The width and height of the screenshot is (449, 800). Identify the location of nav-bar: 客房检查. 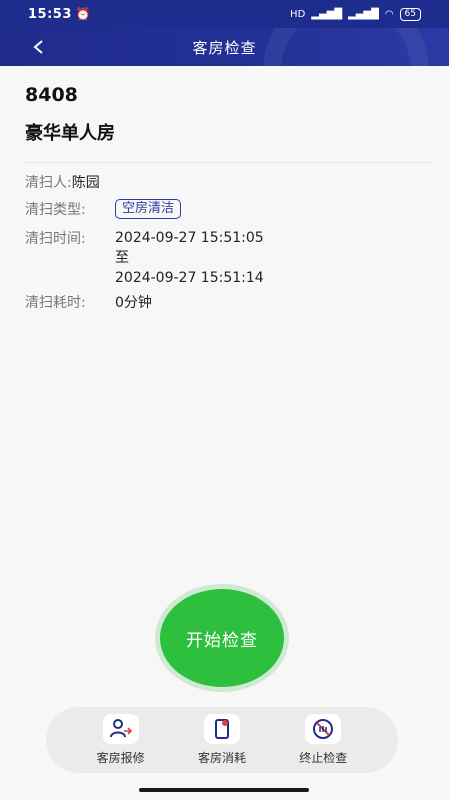
(224, 47).